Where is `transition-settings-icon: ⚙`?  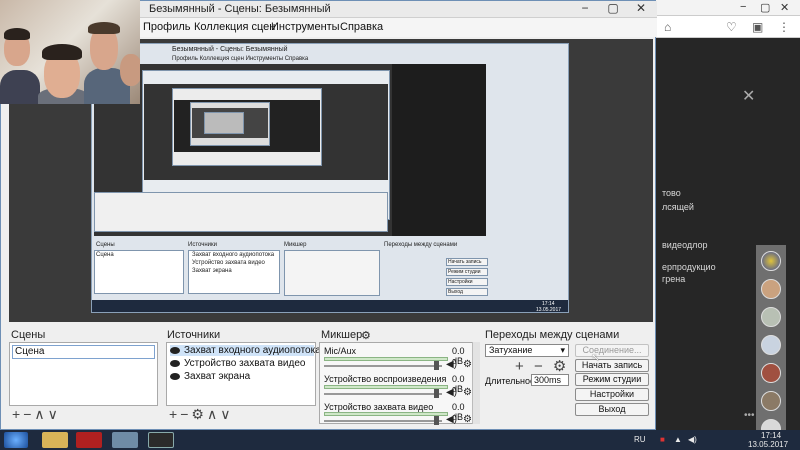
transition-settings-icon: ⚙ is located at coordinates (561, 366).